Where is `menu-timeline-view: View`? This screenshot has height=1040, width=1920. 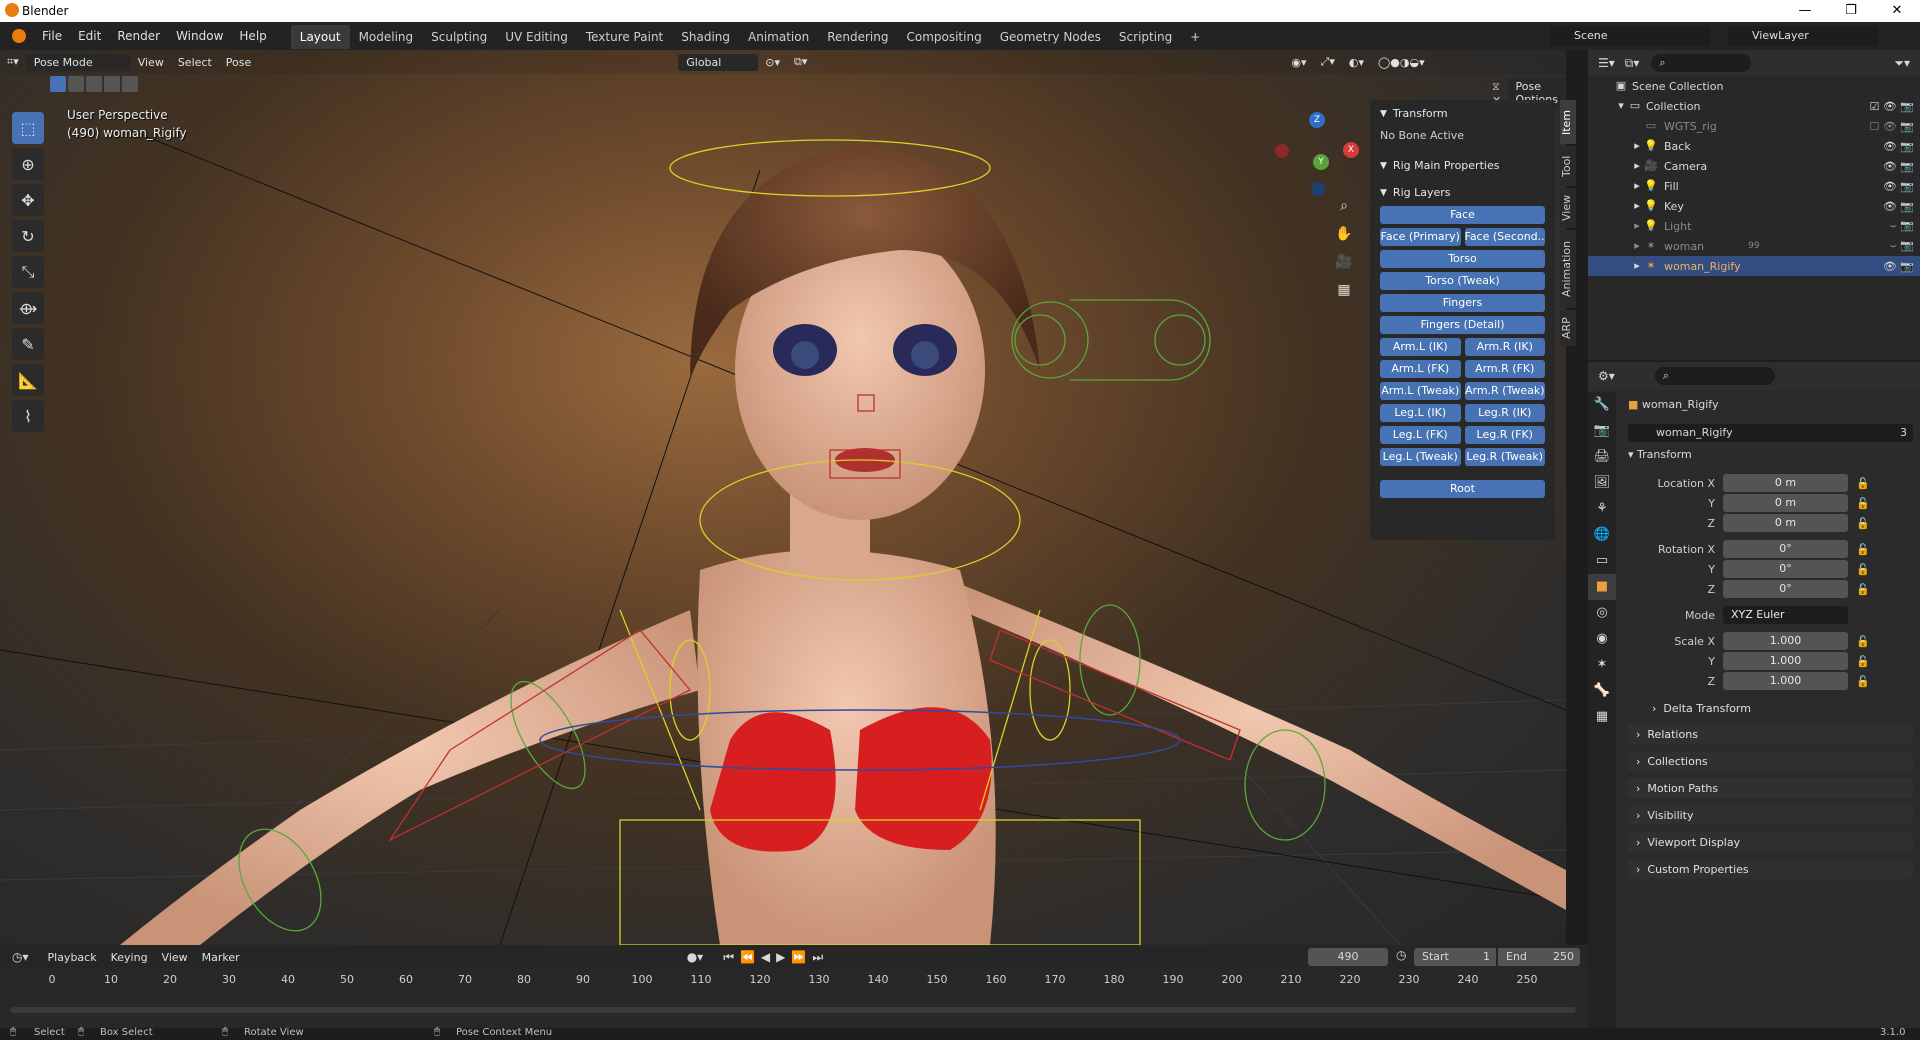 menu-timeline-view: View is located at coordinates (175, 957).